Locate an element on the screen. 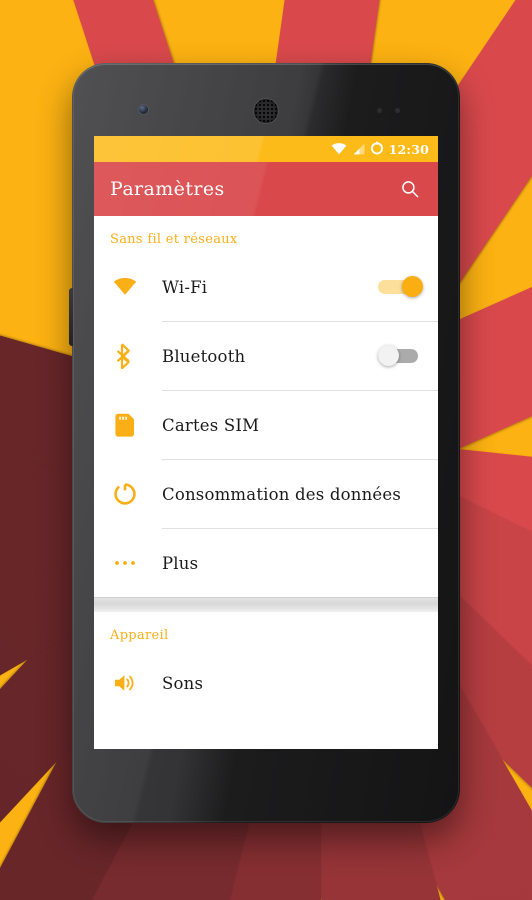 The width and height of the screenshot is (532, 900). settings-row-label: Sons is located at coordinates (183, 683).